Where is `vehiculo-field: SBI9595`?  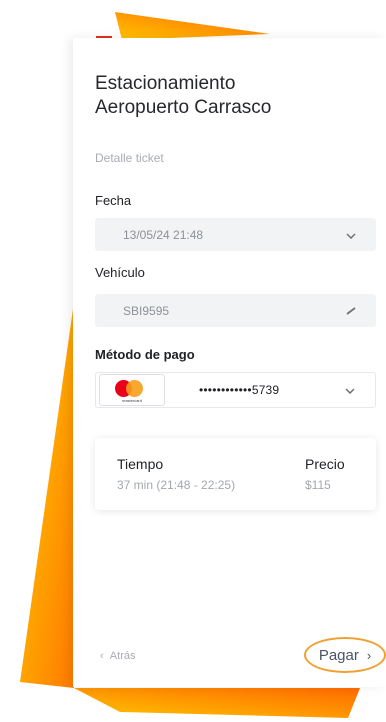 vehiculo-field: SBI9595 is located at coordinates (235, 310).